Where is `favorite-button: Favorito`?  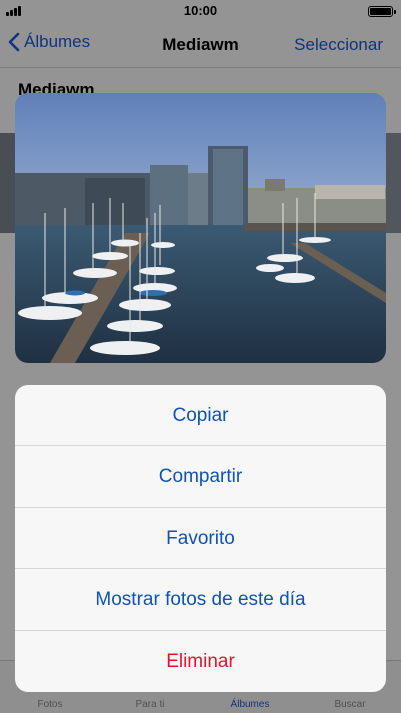 favorite-button: Favorito is located at coordinates (200, 539).